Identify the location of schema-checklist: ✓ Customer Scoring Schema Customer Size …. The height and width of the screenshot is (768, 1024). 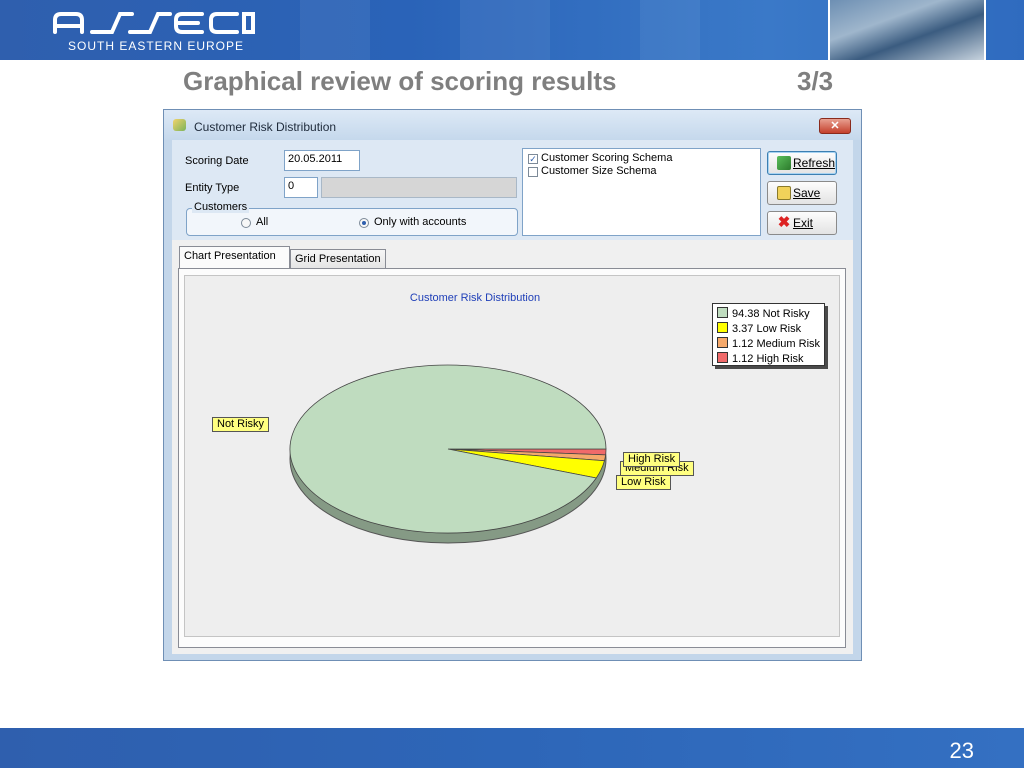
(641, 192).